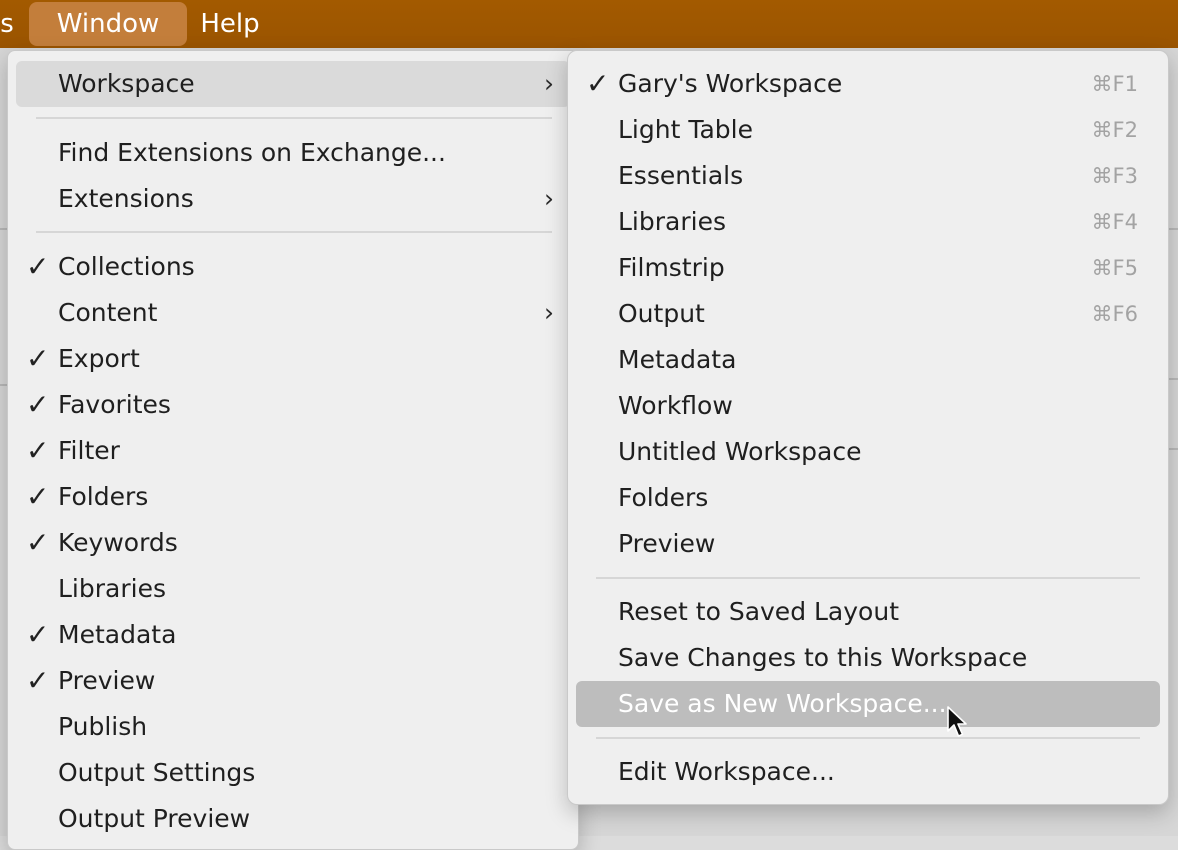 The height and width of the screenshot is (850, 1178). I want to click on submenu-item-filmstrip: Filmstrip ⌘F5, so click(868, 268).